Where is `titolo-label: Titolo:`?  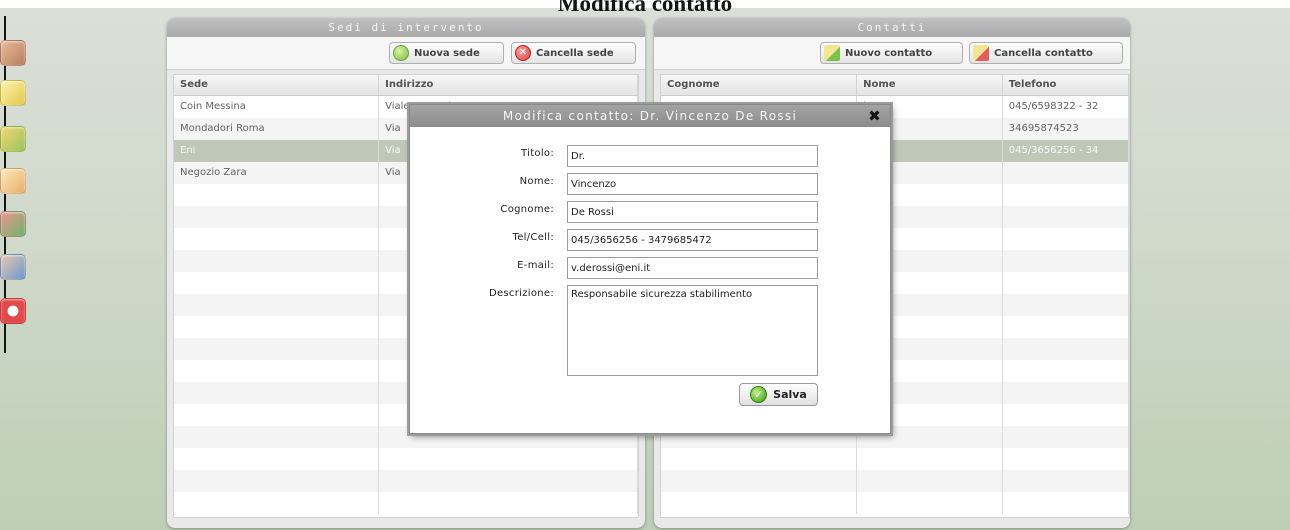
titolo-label: Titolo: is located at coordinates (537, 153).